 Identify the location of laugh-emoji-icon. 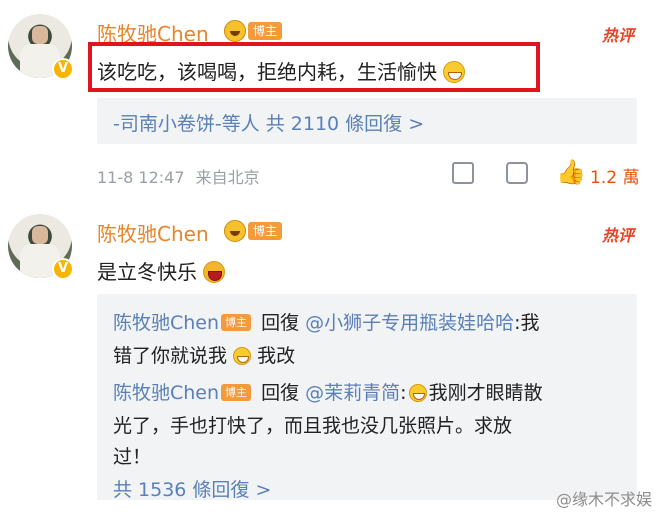
(214, 272).